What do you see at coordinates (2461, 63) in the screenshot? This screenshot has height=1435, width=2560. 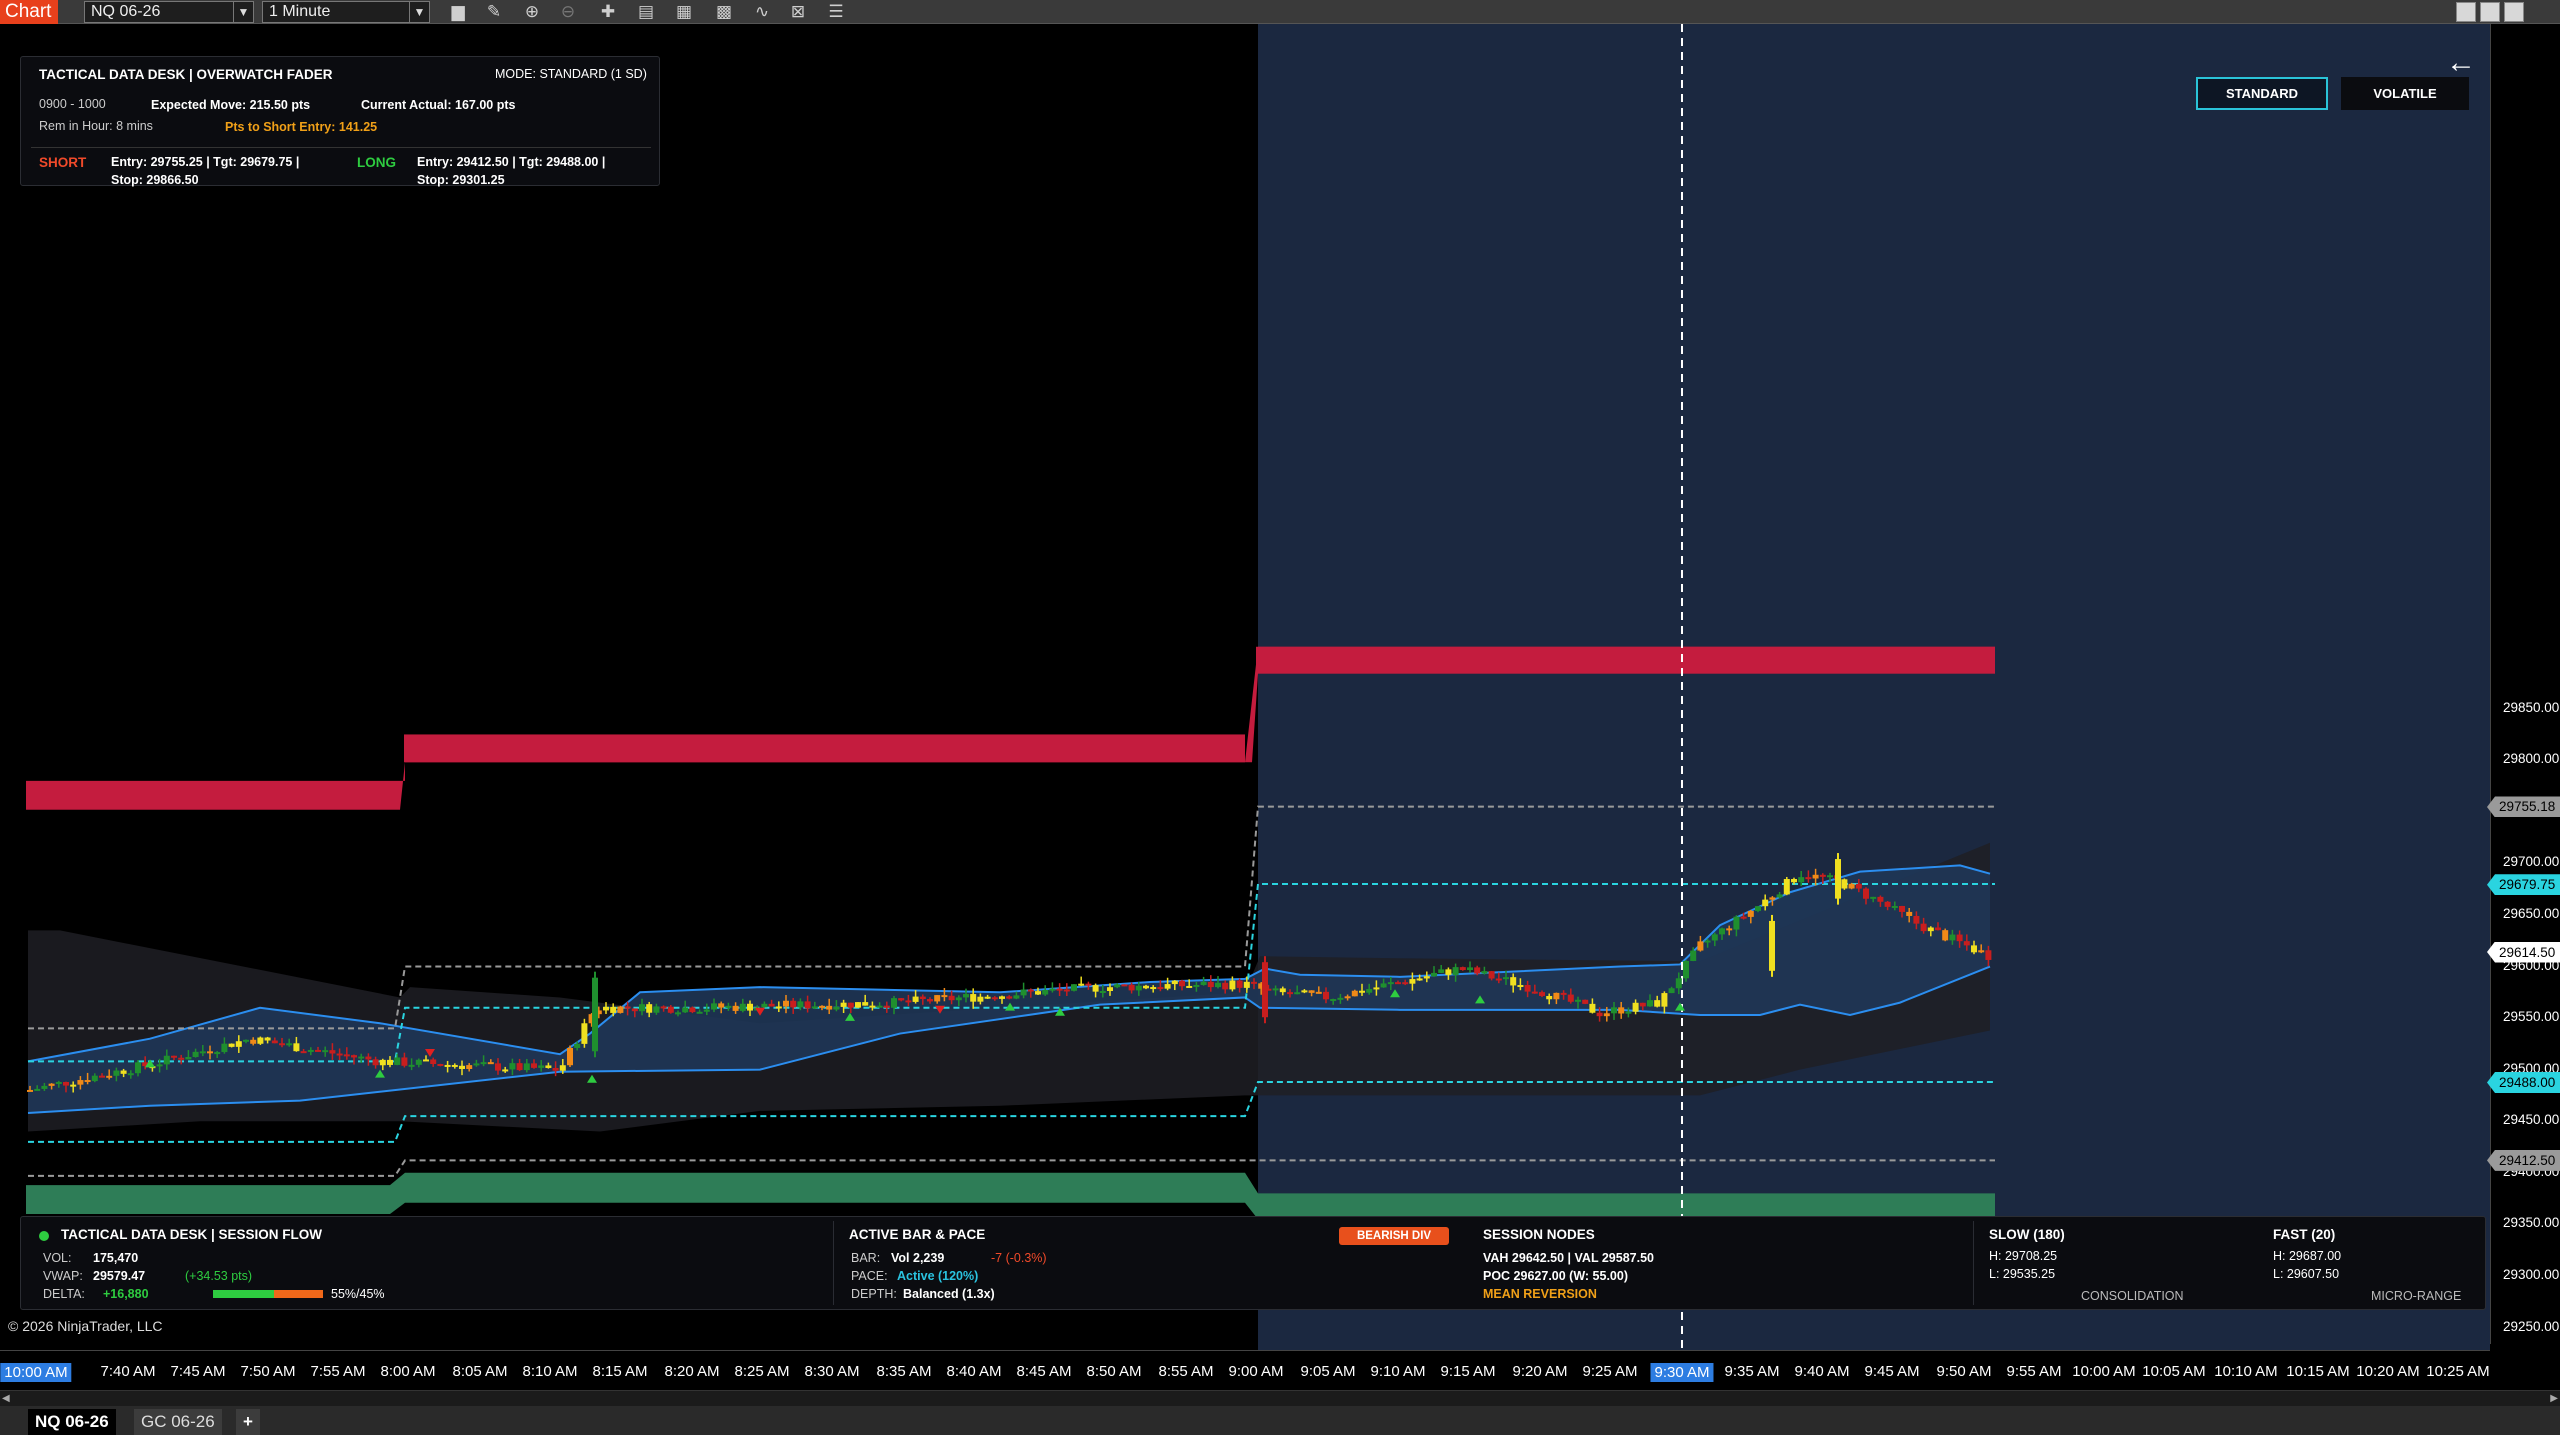 I see `back-arrow-icon: ←` at bounding box center [2461, 63].